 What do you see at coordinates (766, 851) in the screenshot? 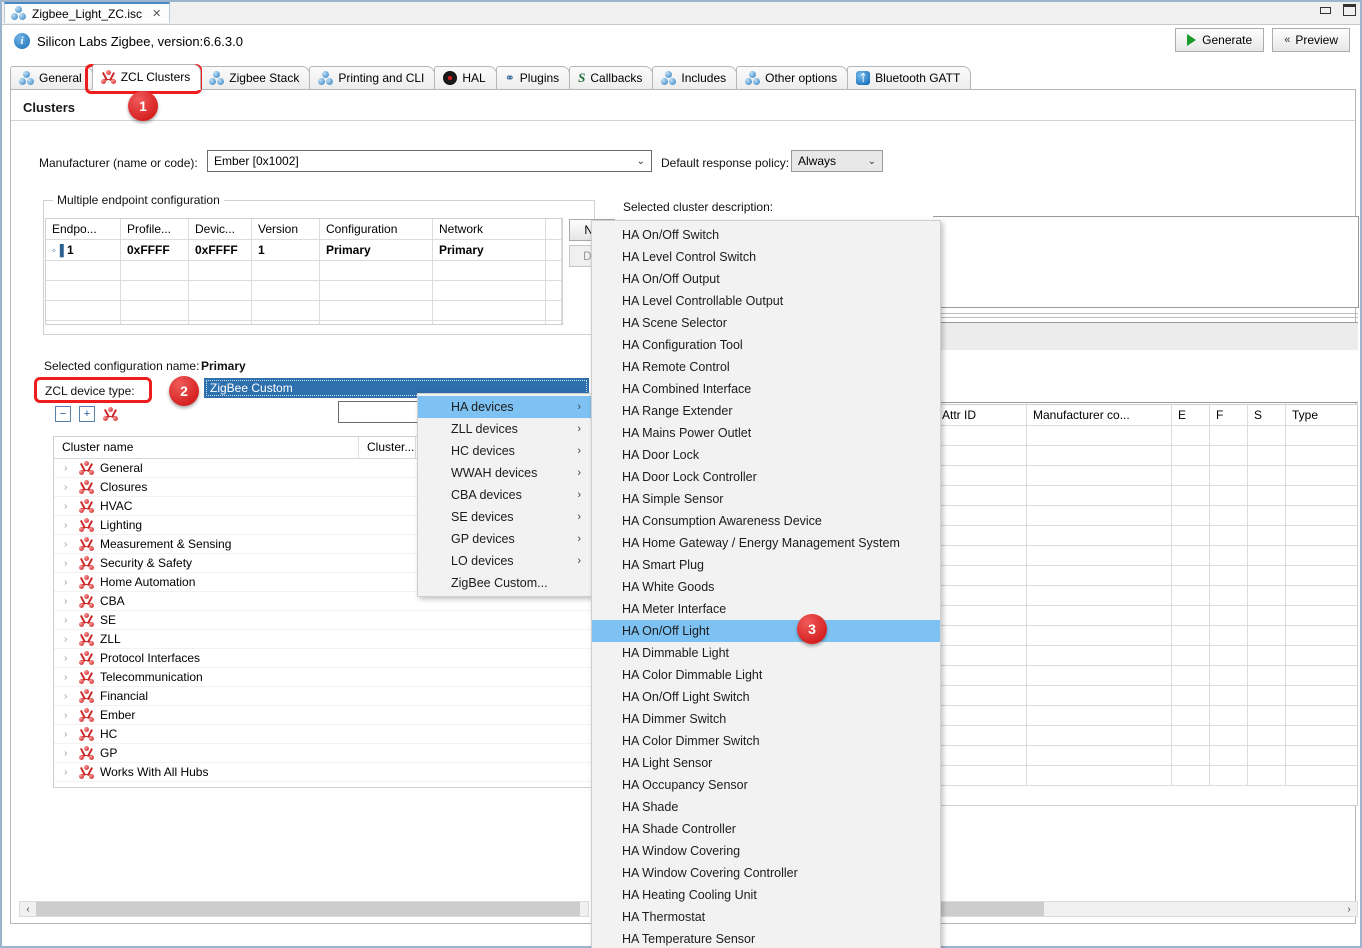
I see `submenu-item-ha-window-covering: HA Window Covering` at bounding box center [766, 851].